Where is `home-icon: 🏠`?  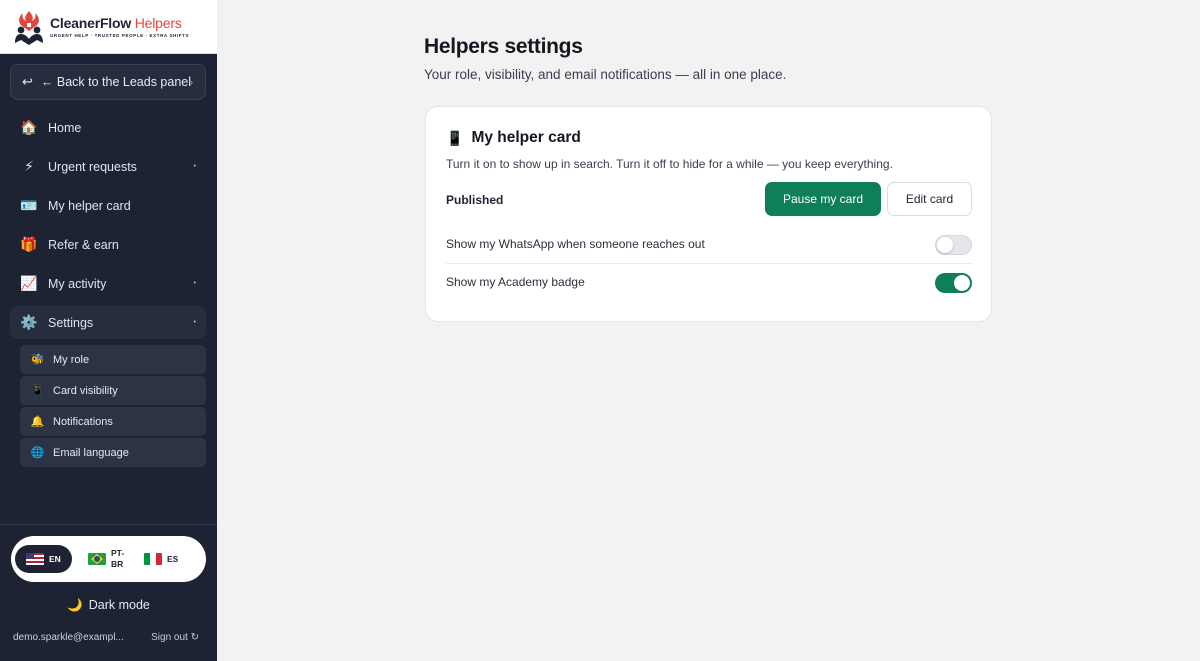
home-icon: 🏠 is located at coordinates (29, 127).